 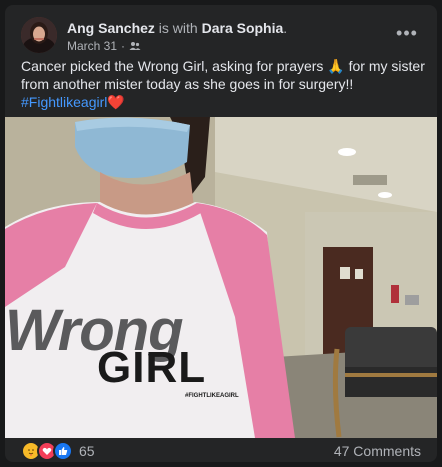 I want to click on hashtag-link: #Fightlikeagirl, so click(x=64, y=102).